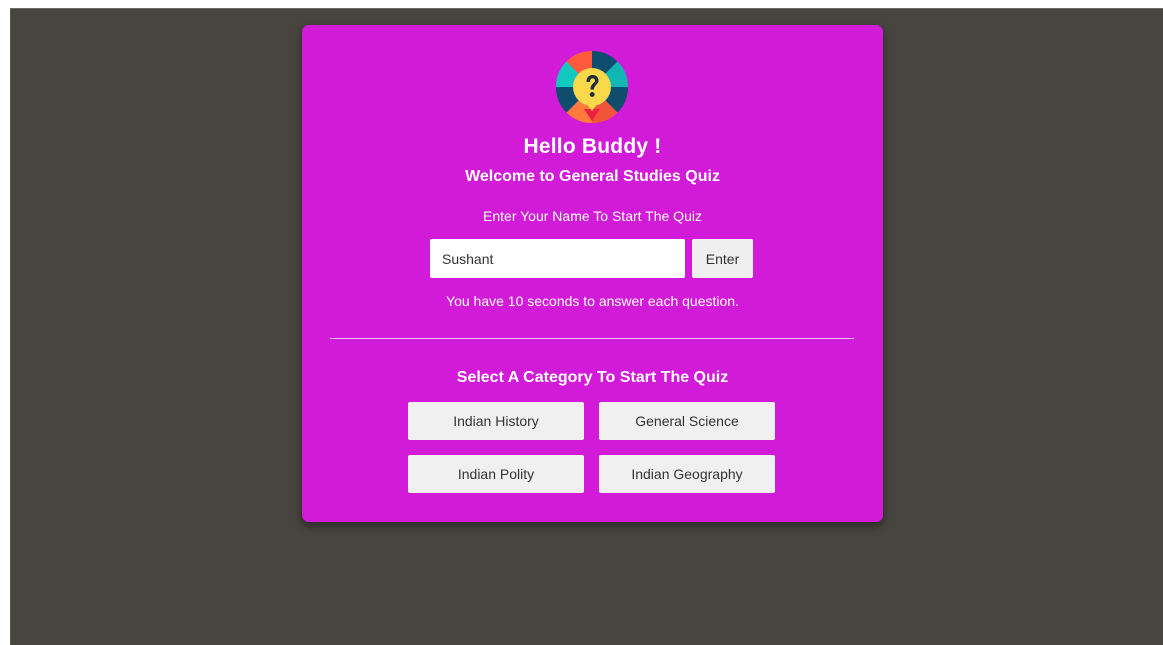 This screenshot has height=645, width=1163. Describe the element at coordinates (592, 146) in the screenshot. I see `greeting-heading: Hello Buddy !` at that location.